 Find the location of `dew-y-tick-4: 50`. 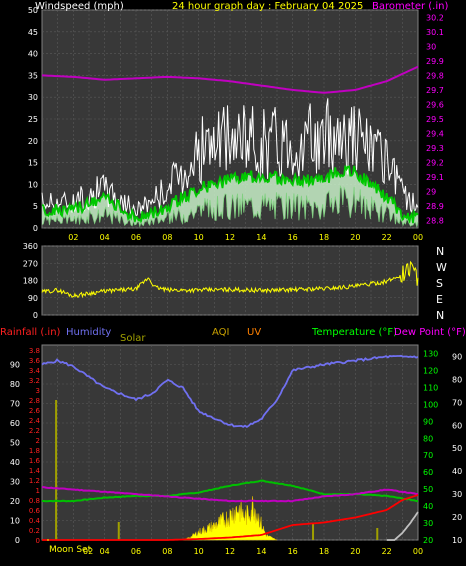

dew-y-tick-4: 50 is located at coordinates (457, 448).